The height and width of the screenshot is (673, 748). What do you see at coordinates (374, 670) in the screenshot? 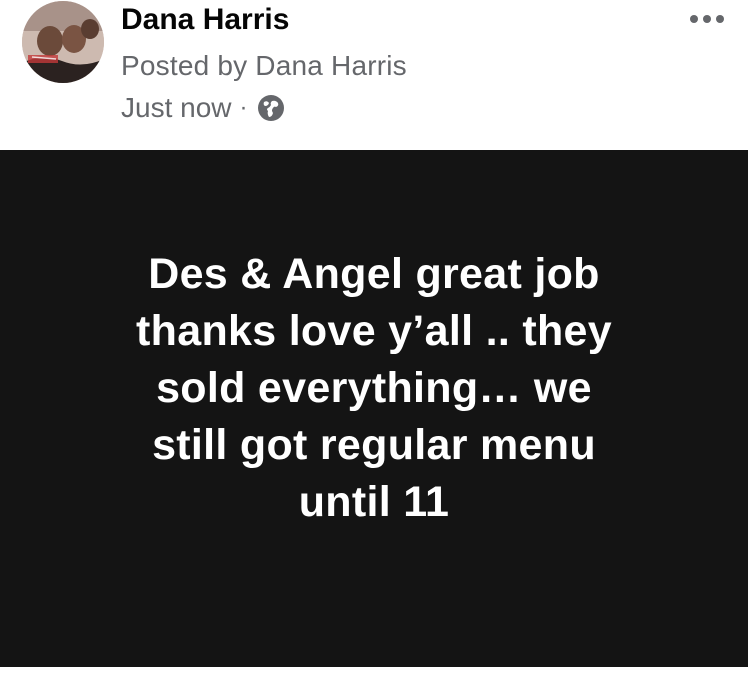
I see `bottom-divider` at bounding box center [374, 670].